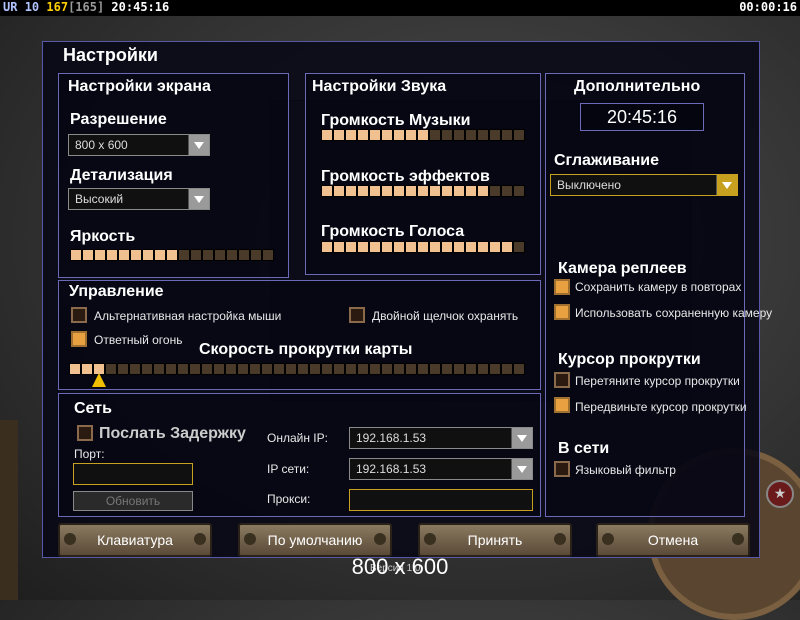 The width and height of the screenshot is (800, 620). What do you see at coordinates (644, 185) in the screenshot?
I see `antialias-dropdown: Выключено` at bounding box center [644, 185].